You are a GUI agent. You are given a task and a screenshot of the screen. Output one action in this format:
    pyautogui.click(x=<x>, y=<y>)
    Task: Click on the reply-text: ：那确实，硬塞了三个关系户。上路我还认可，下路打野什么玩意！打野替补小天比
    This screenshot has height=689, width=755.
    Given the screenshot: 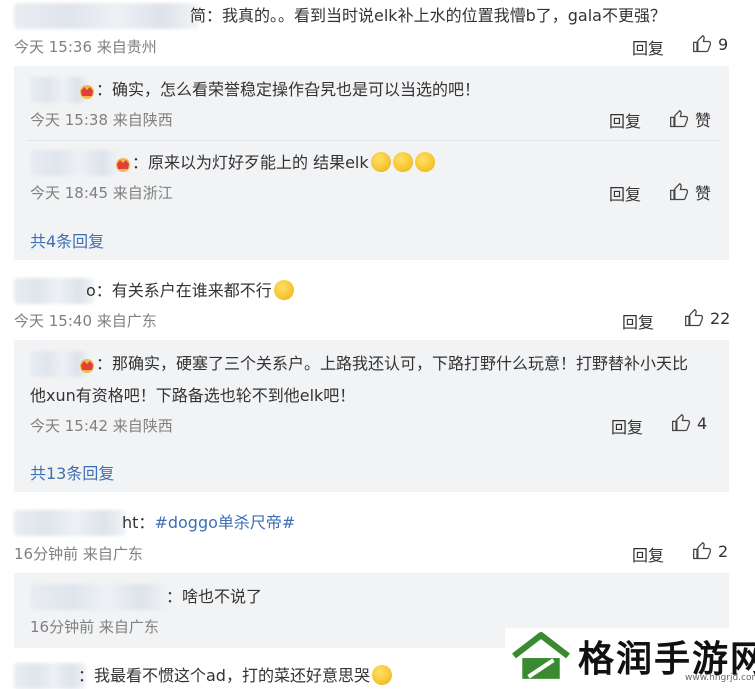 What is the action you would take?
    pyautogui.click(x=382, y=364)
    